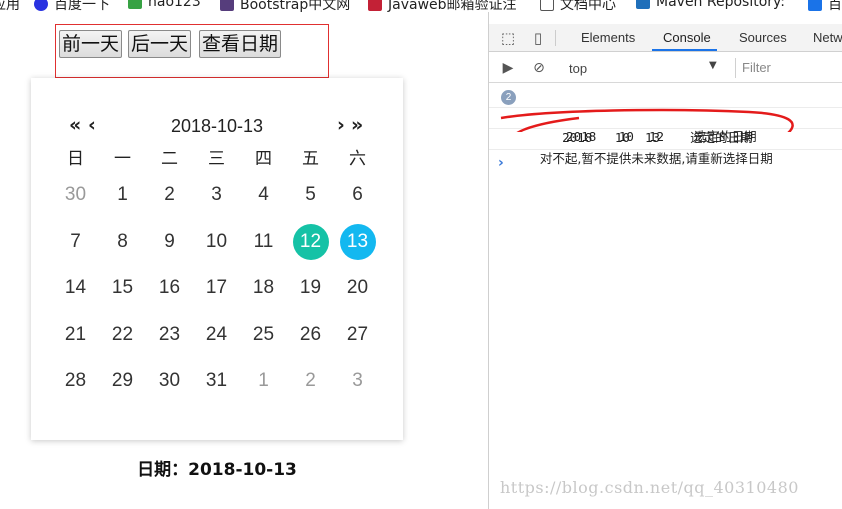 This screenshot has height=509, width=842. I want to click on bookmark-label: Javaweb邮箱验证注, so click(452, 6).